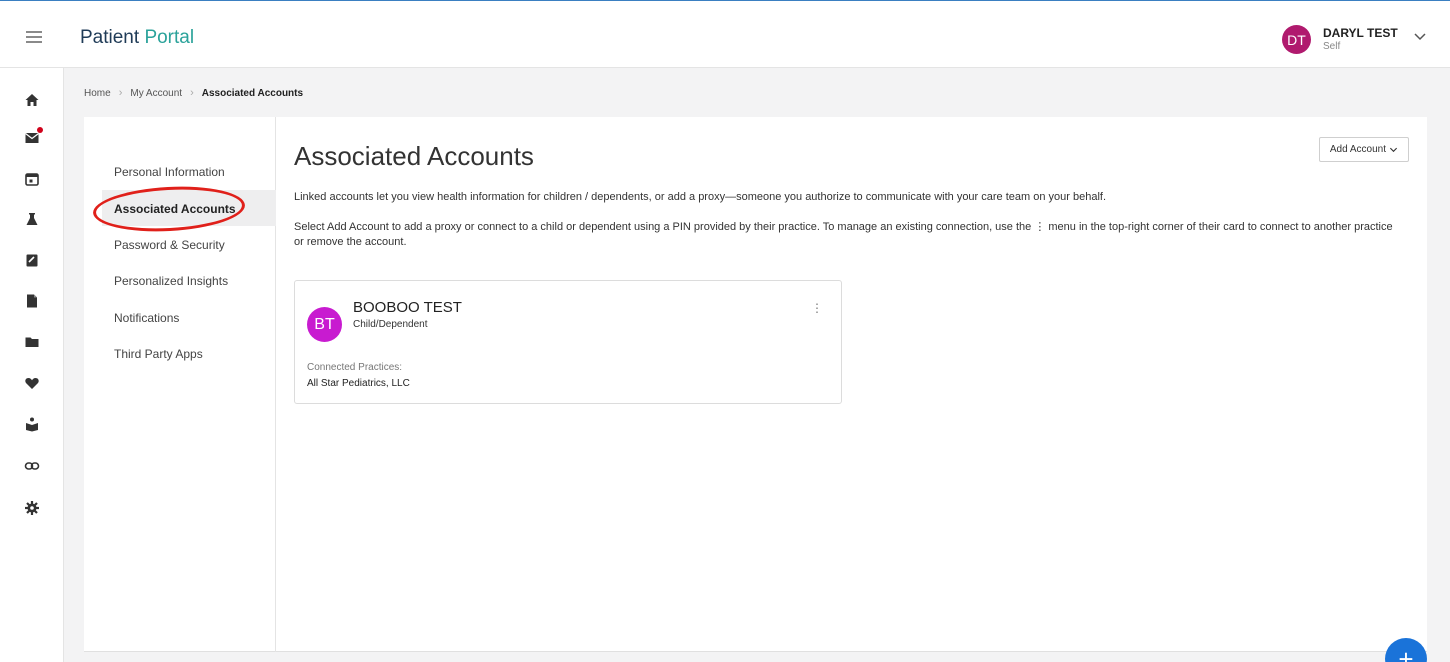  Describe the element at coordinates (175, 209) in the screenshot. I see `menu-item-associated-accounts: Associated Accounts` at that location.